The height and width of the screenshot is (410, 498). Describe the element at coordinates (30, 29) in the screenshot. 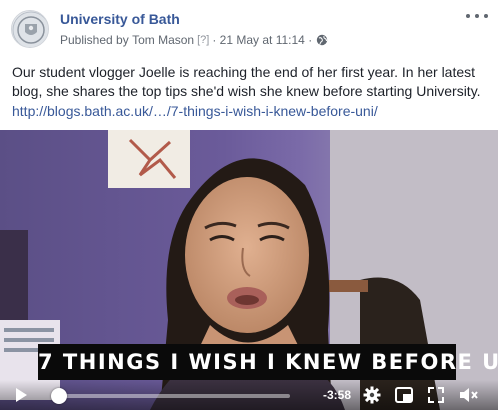

I see `university-crest-icon` at that location.